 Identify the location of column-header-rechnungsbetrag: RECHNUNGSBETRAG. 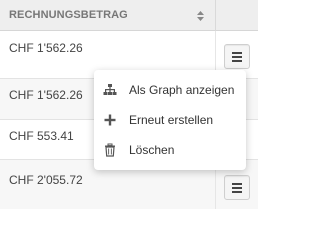
(108, 15).